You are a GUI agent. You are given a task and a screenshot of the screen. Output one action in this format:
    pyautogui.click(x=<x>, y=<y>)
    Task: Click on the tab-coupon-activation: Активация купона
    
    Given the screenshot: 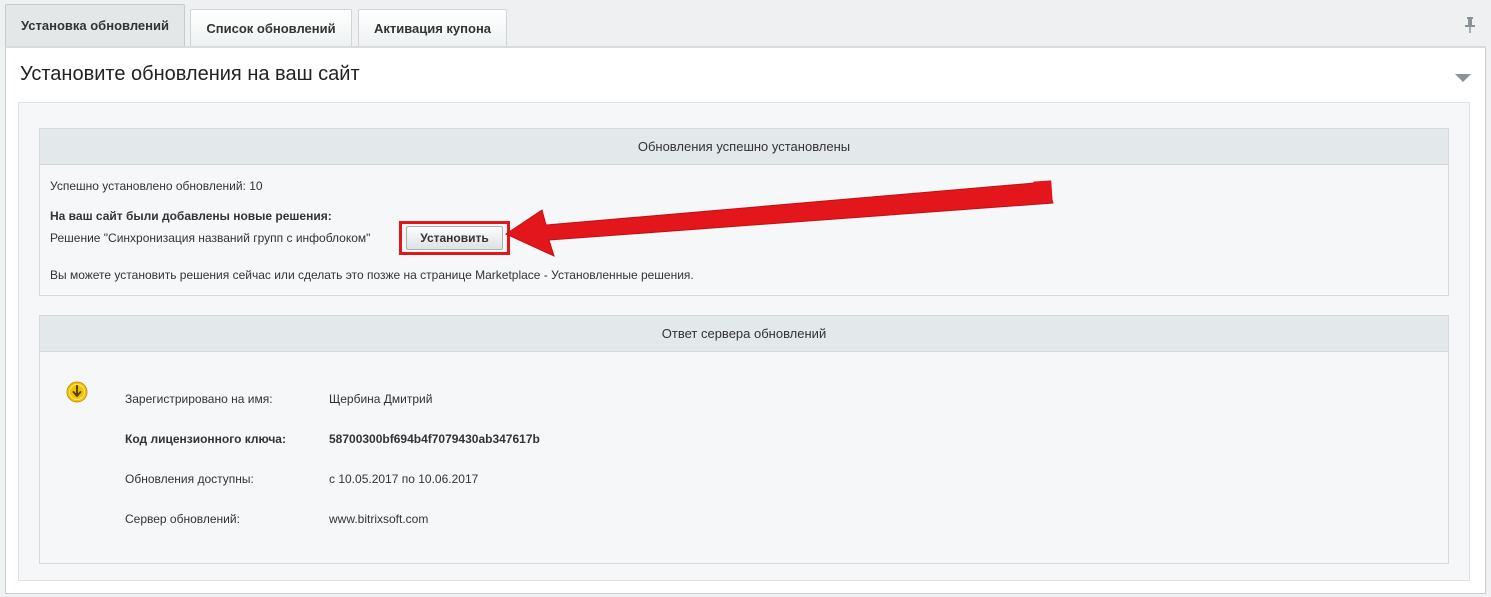 What is the action you would take?
    pyautogui.click(x=432, y=27)
    